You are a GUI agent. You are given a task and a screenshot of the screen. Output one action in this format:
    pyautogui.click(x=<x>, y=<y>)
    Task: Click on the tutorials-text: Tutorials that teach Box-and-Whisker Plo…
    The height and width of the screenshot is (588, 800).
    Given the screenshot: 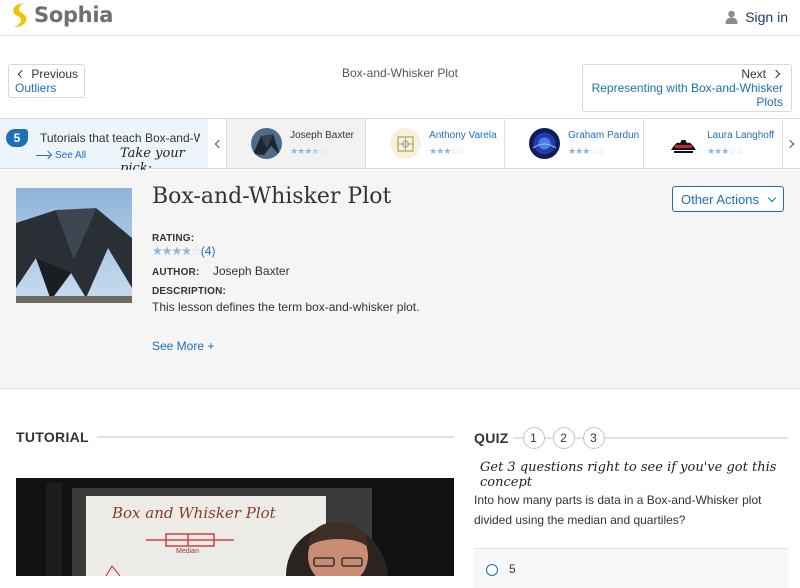 What is the action you would take?
    pyautogui.click(x=120, y=138)
    